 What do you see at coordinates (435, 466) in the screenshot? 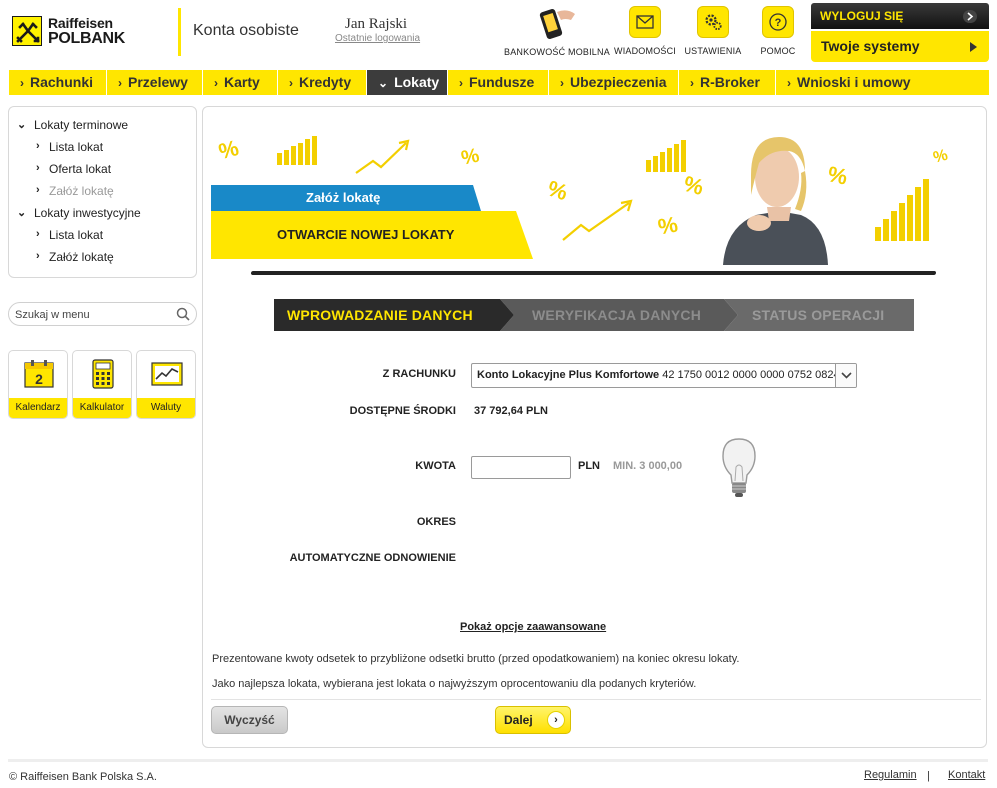
I see `amount-label: KWOTA` at bounding box center [435, 466].